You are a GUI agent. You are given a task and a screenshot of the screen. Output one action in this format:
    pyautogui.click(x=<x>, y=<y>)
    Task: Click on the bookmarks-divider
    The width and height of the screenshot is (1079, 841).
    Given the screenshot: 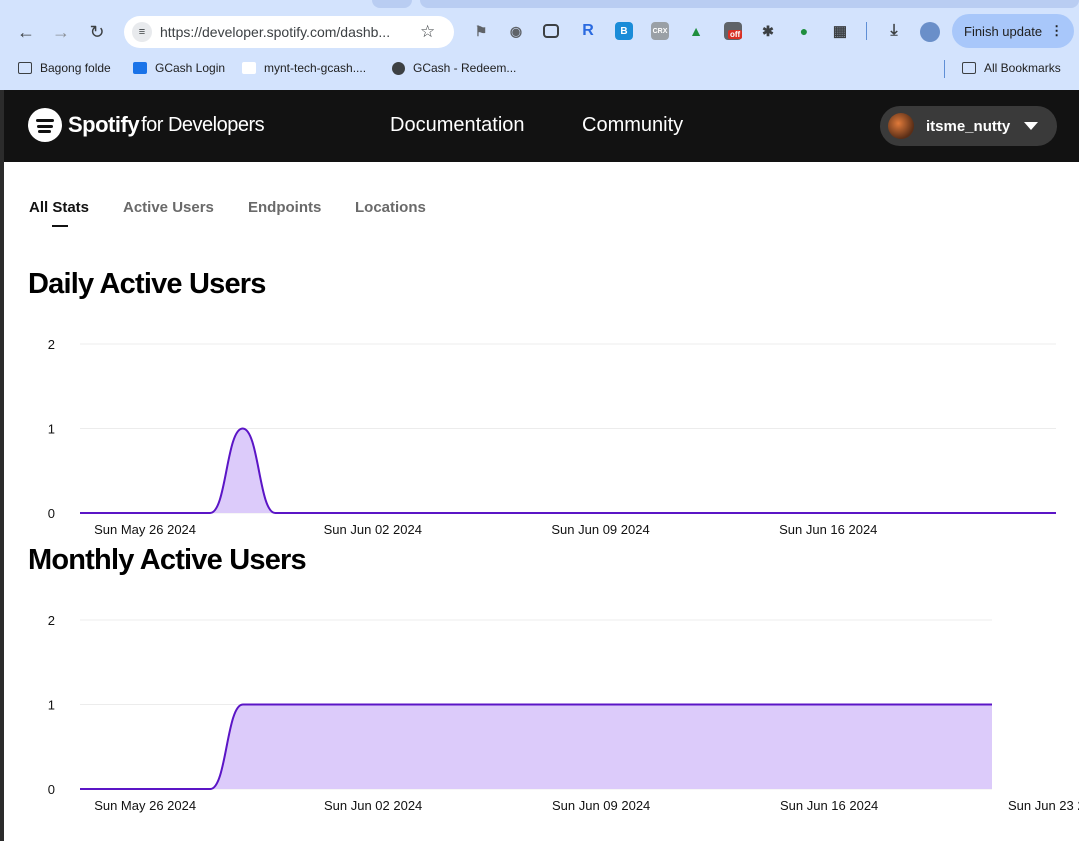 What is the action you would take?
    pyautogui.click(x=944, y=69)
    